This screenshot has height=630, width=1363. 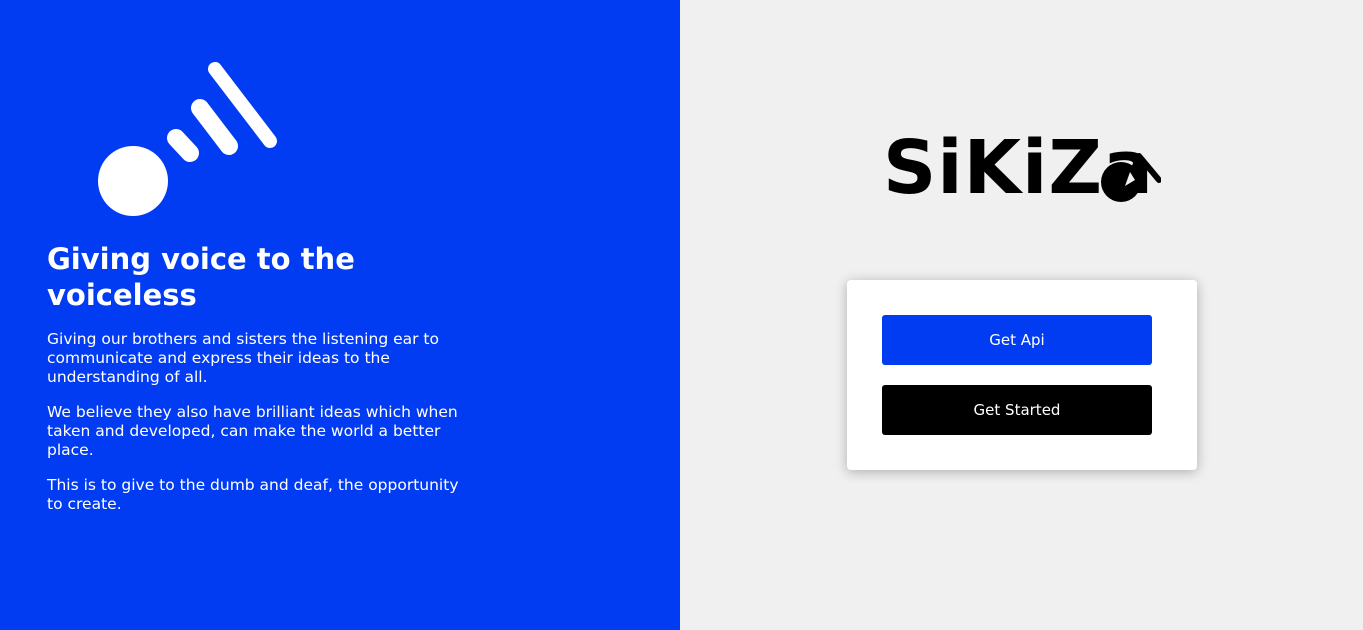 What do you see at coordinates (1022, 168) in the screenshot?
I see `brand-logo: SiKiZa` at bounding box center [1022, 168].